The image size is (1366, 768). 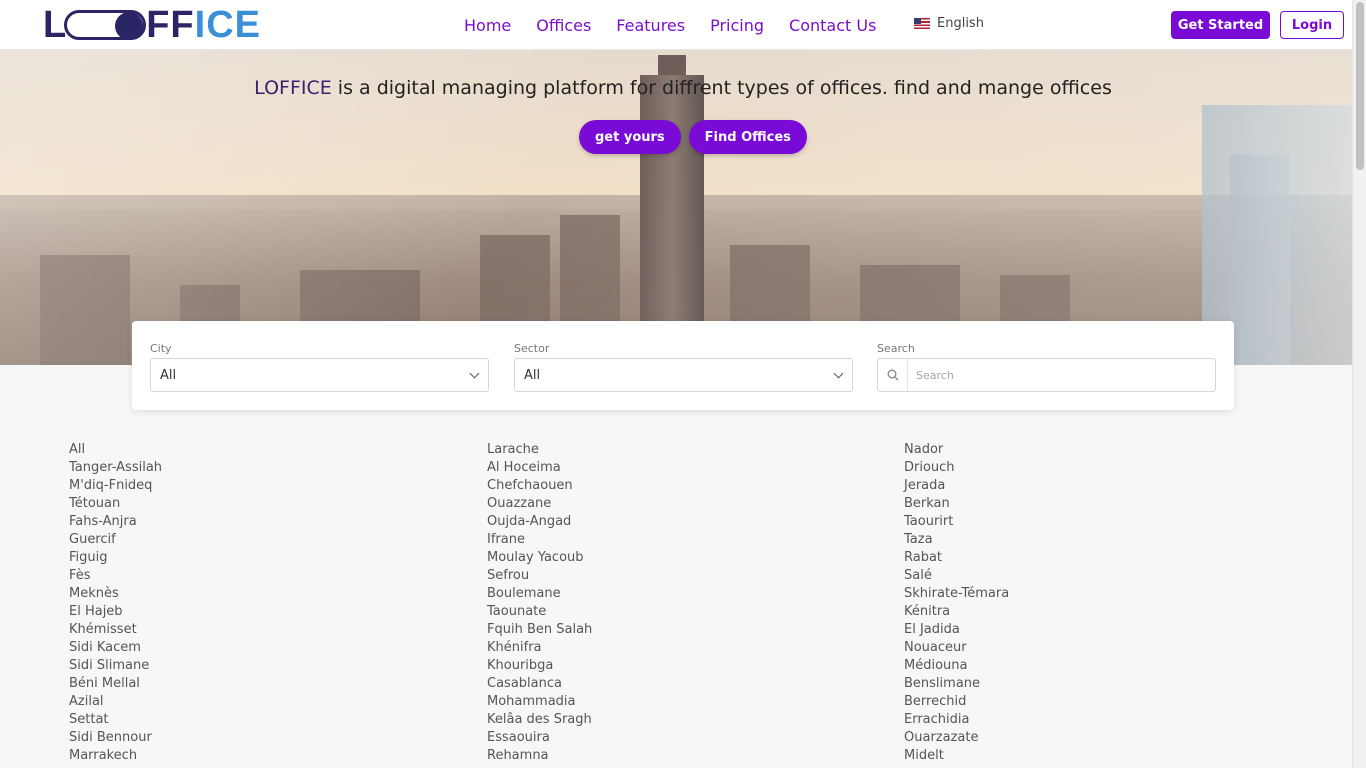 I want to click on language-selector: English, so click(x=949, y=23).